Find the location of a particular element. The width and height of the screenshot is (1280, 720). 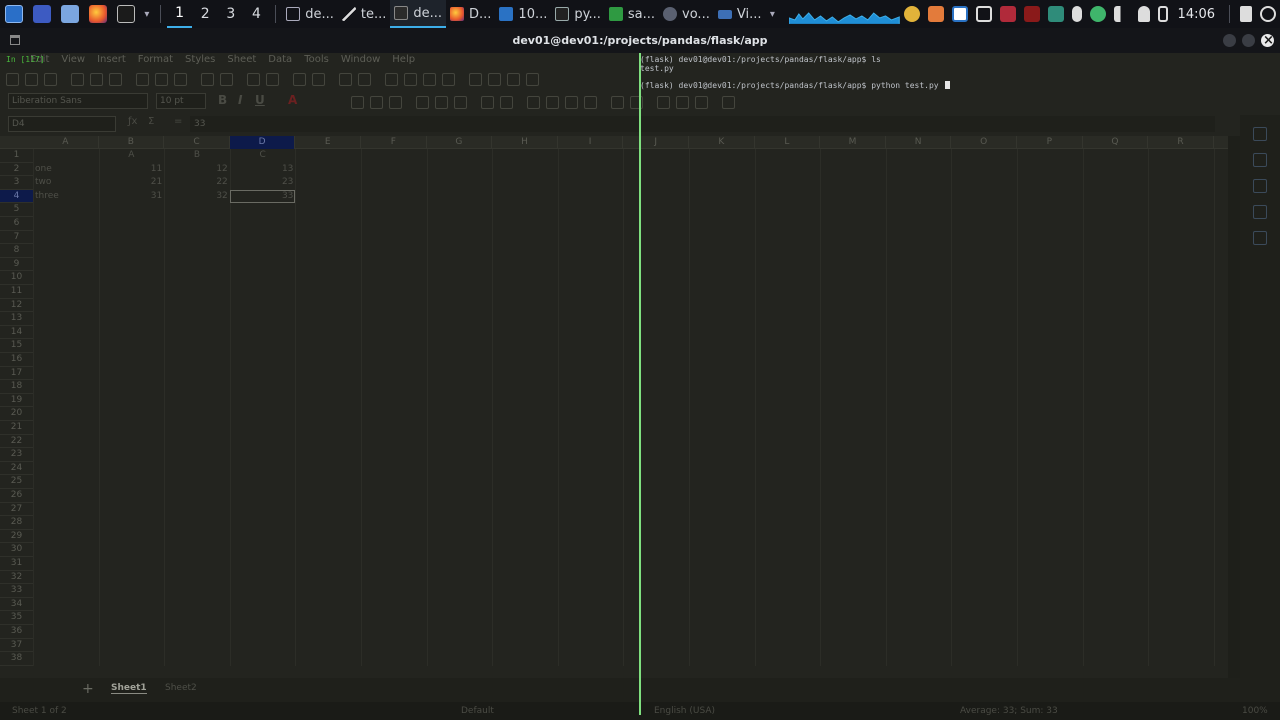

align-bottom-icon is located at coordinates (460, 102).